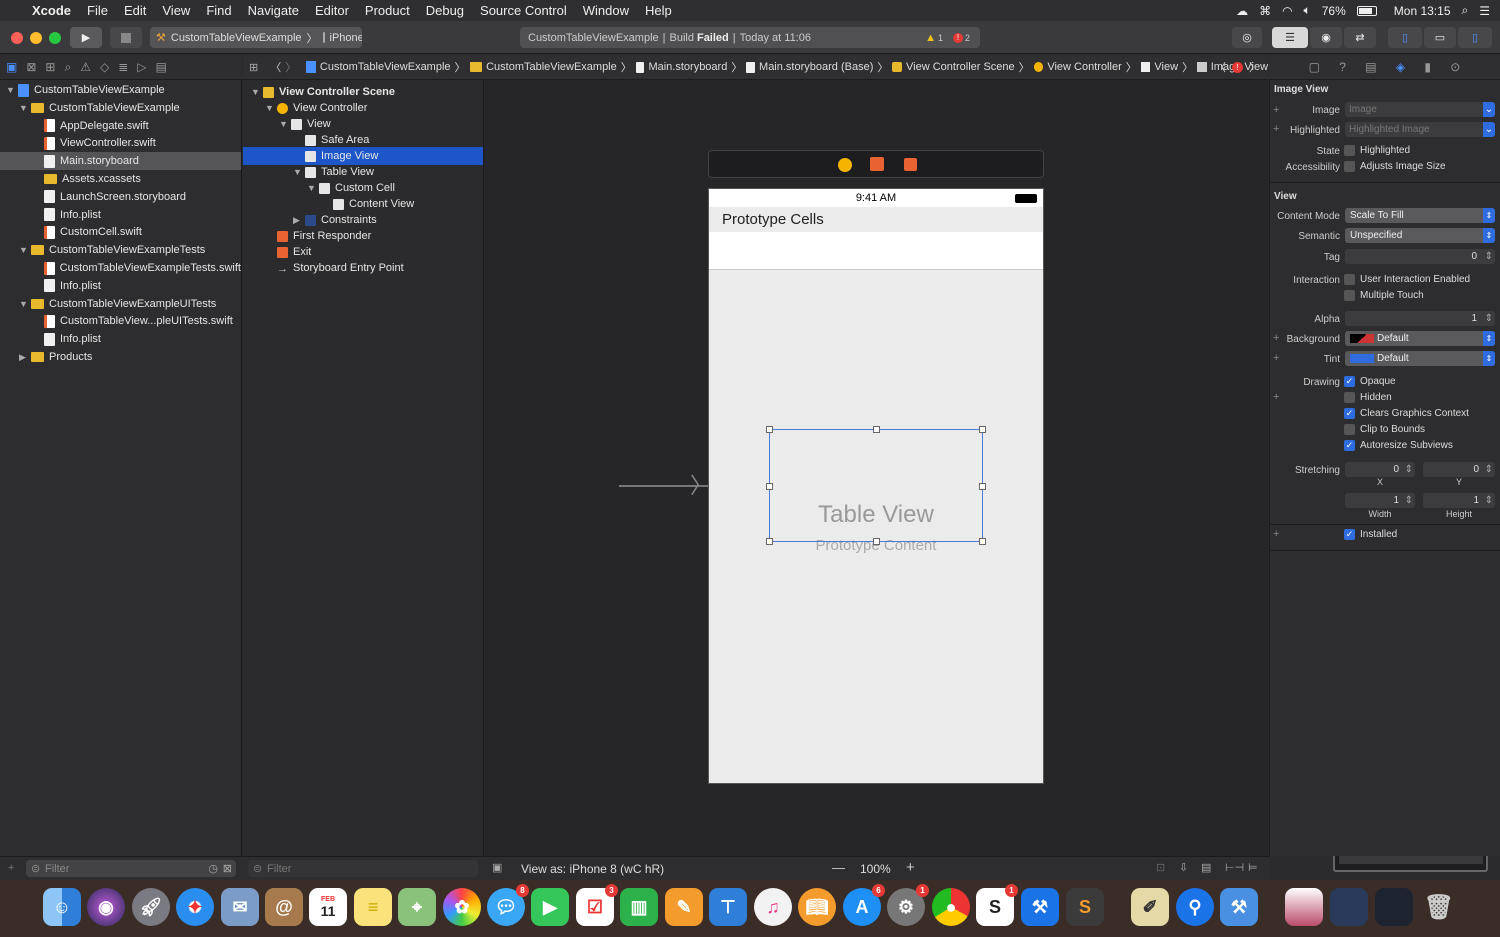 The image size is (1500, 937). Describe the element at coordinates (597, 905) in the screenshot. I see `reminders-icon: ☑ 3` at that location.